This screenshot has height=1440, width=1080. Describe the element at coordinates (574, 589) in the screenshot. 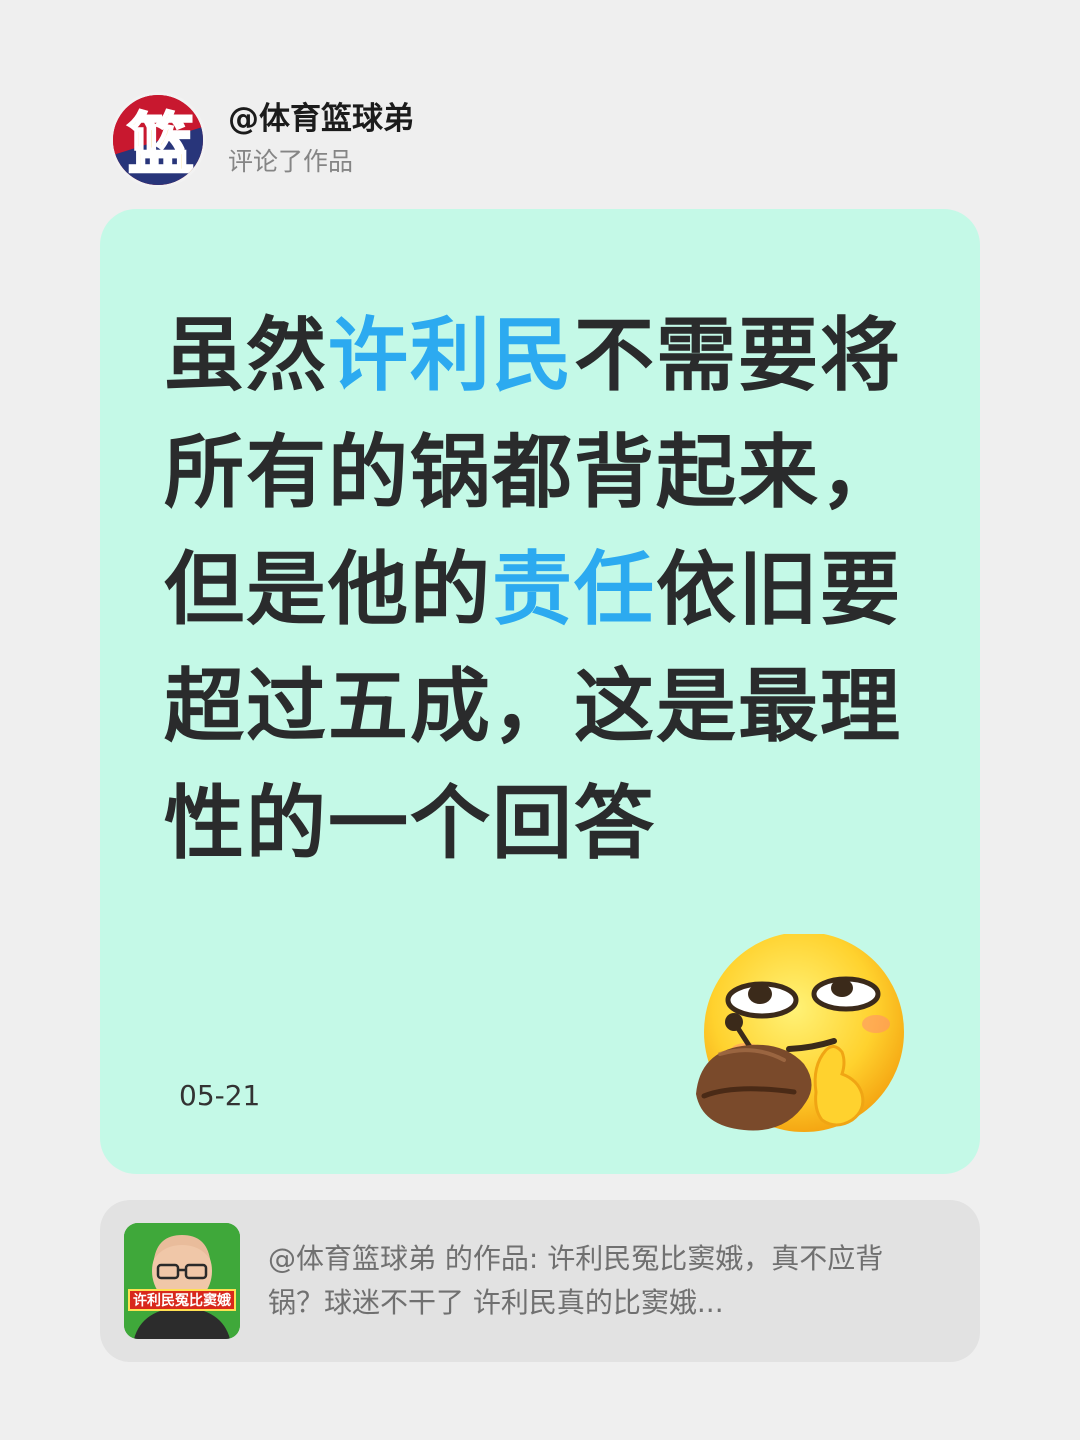

I see `comment-highlight: 责任` at that location.